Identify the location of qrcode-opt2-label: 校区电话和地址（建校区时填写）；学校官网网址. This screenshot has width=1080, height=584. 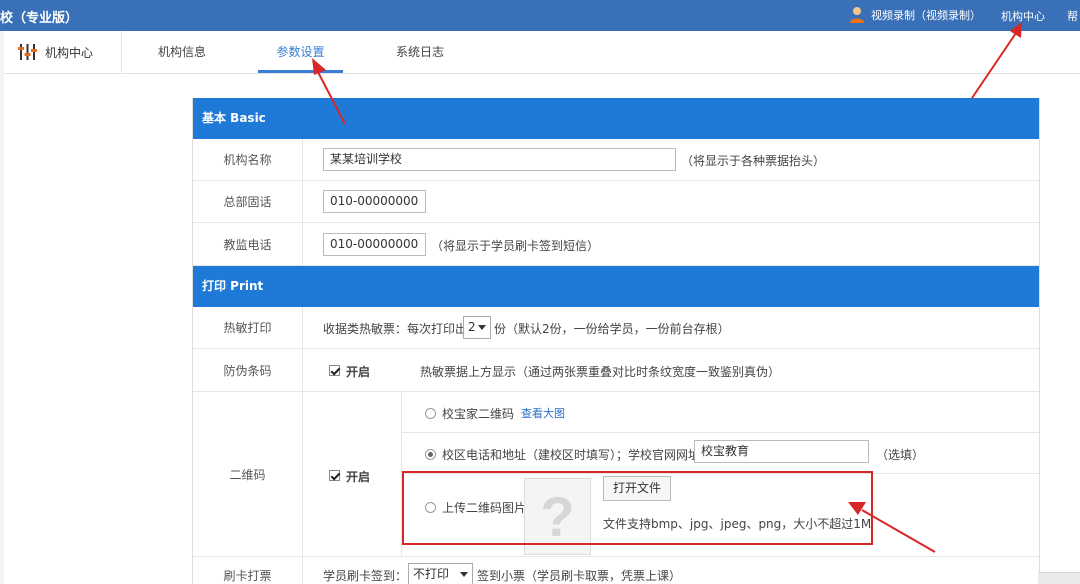
(571, 455).